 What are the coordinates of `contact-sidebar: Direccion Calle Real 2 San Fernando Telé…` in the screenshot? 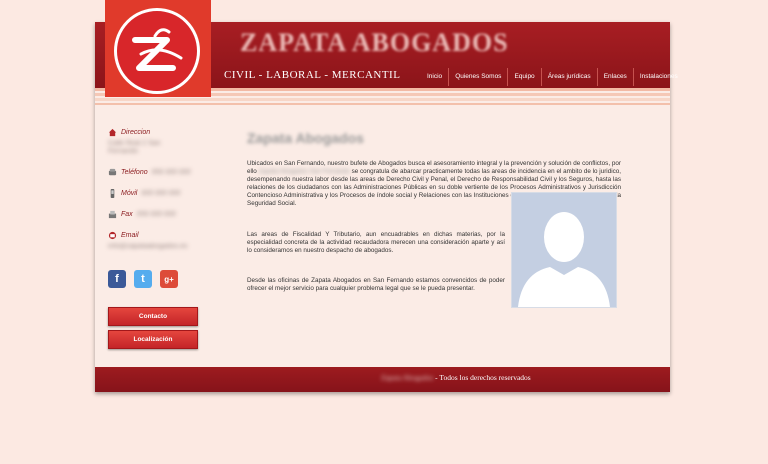 It's located at (158, 188).